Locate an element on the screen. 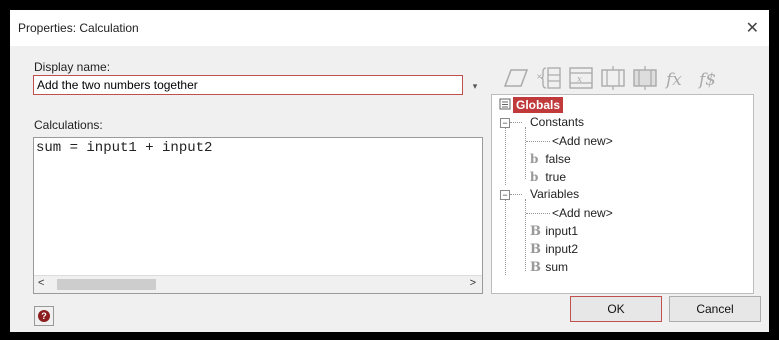 This screenshot has height=340, width=779. collapse-constants-icon: − is located at coordinates (505, 123).